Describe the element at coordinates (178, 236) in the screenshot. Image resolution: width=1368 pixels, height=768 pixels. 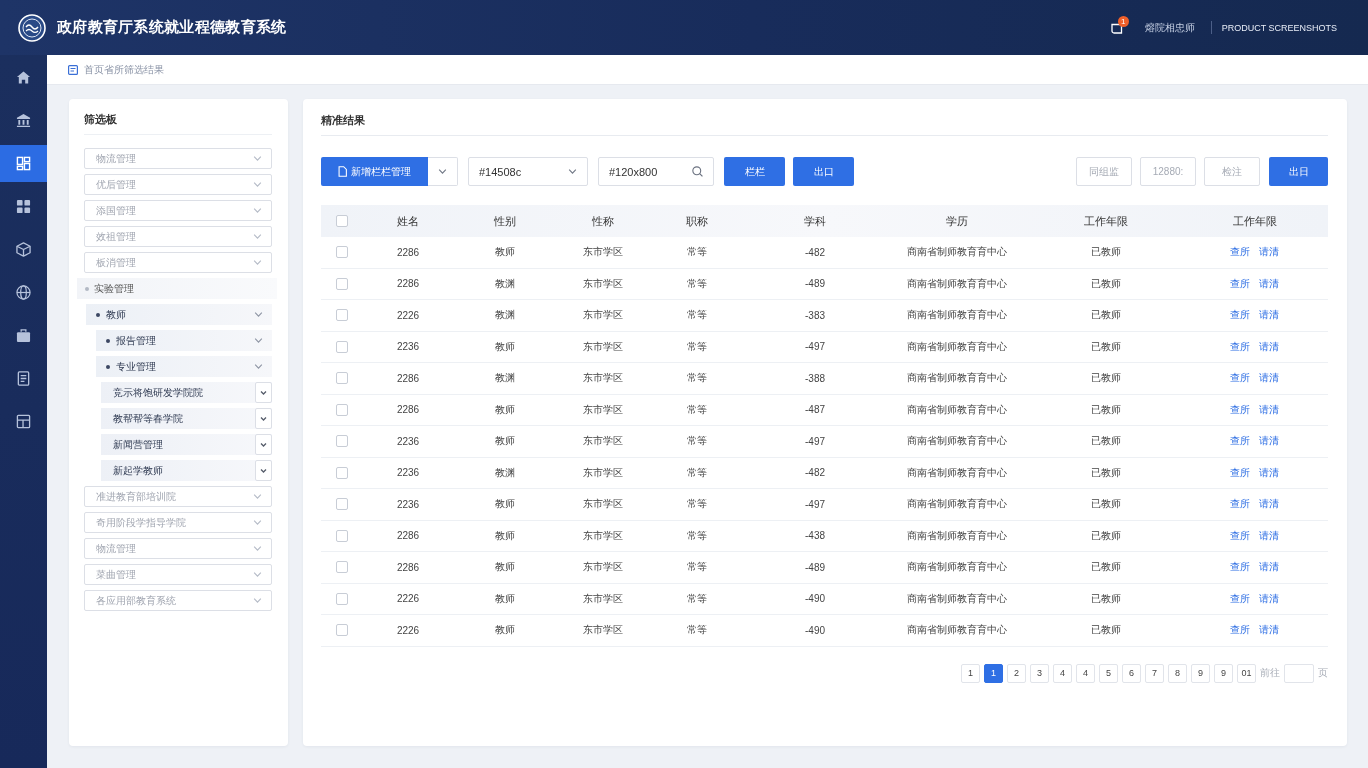
I see `filter-select: 效祖管理` at that location.